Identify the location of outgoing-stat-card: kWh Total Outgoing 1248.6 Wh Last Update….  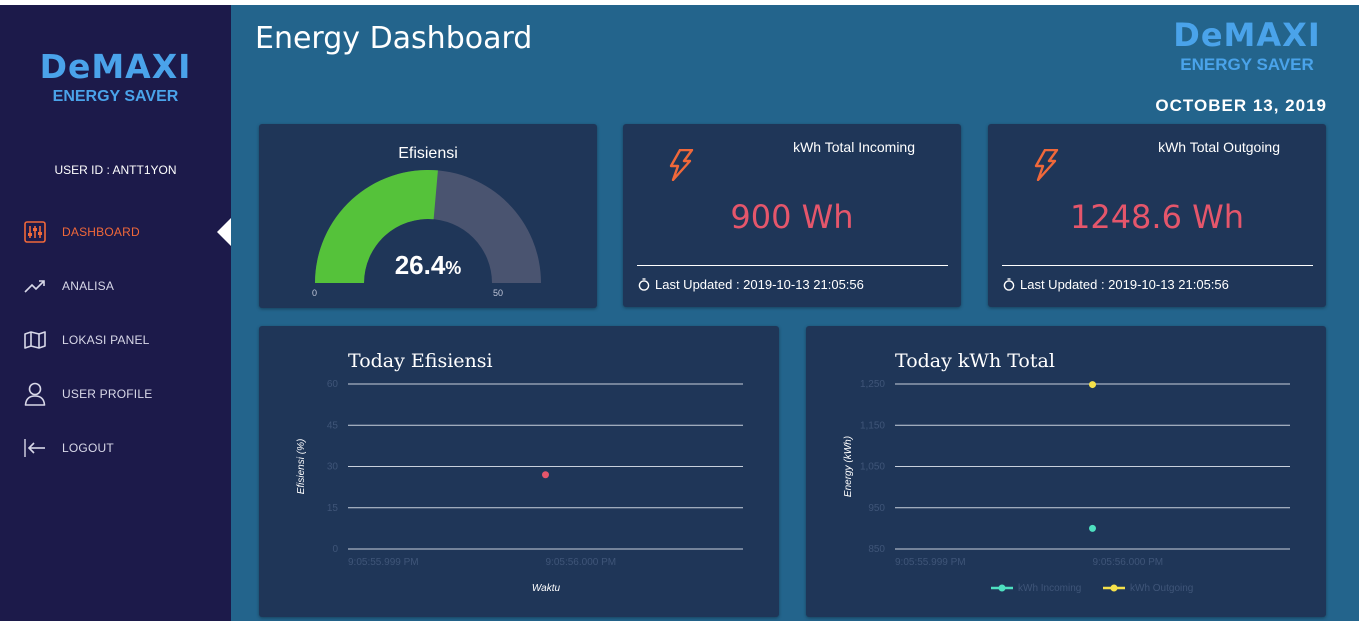
(1157, 215).